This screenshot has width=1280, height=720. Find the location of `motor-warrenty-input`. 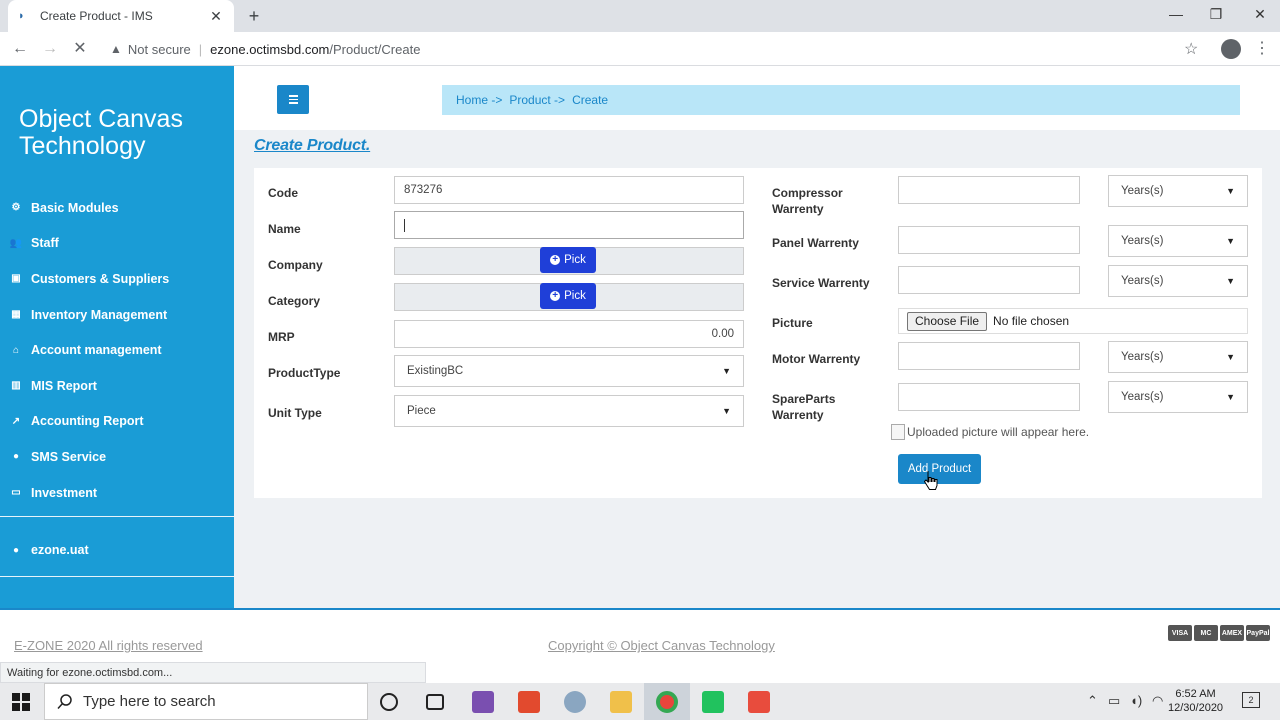

motor-warrenty-input is located at coordinates (989, 356).